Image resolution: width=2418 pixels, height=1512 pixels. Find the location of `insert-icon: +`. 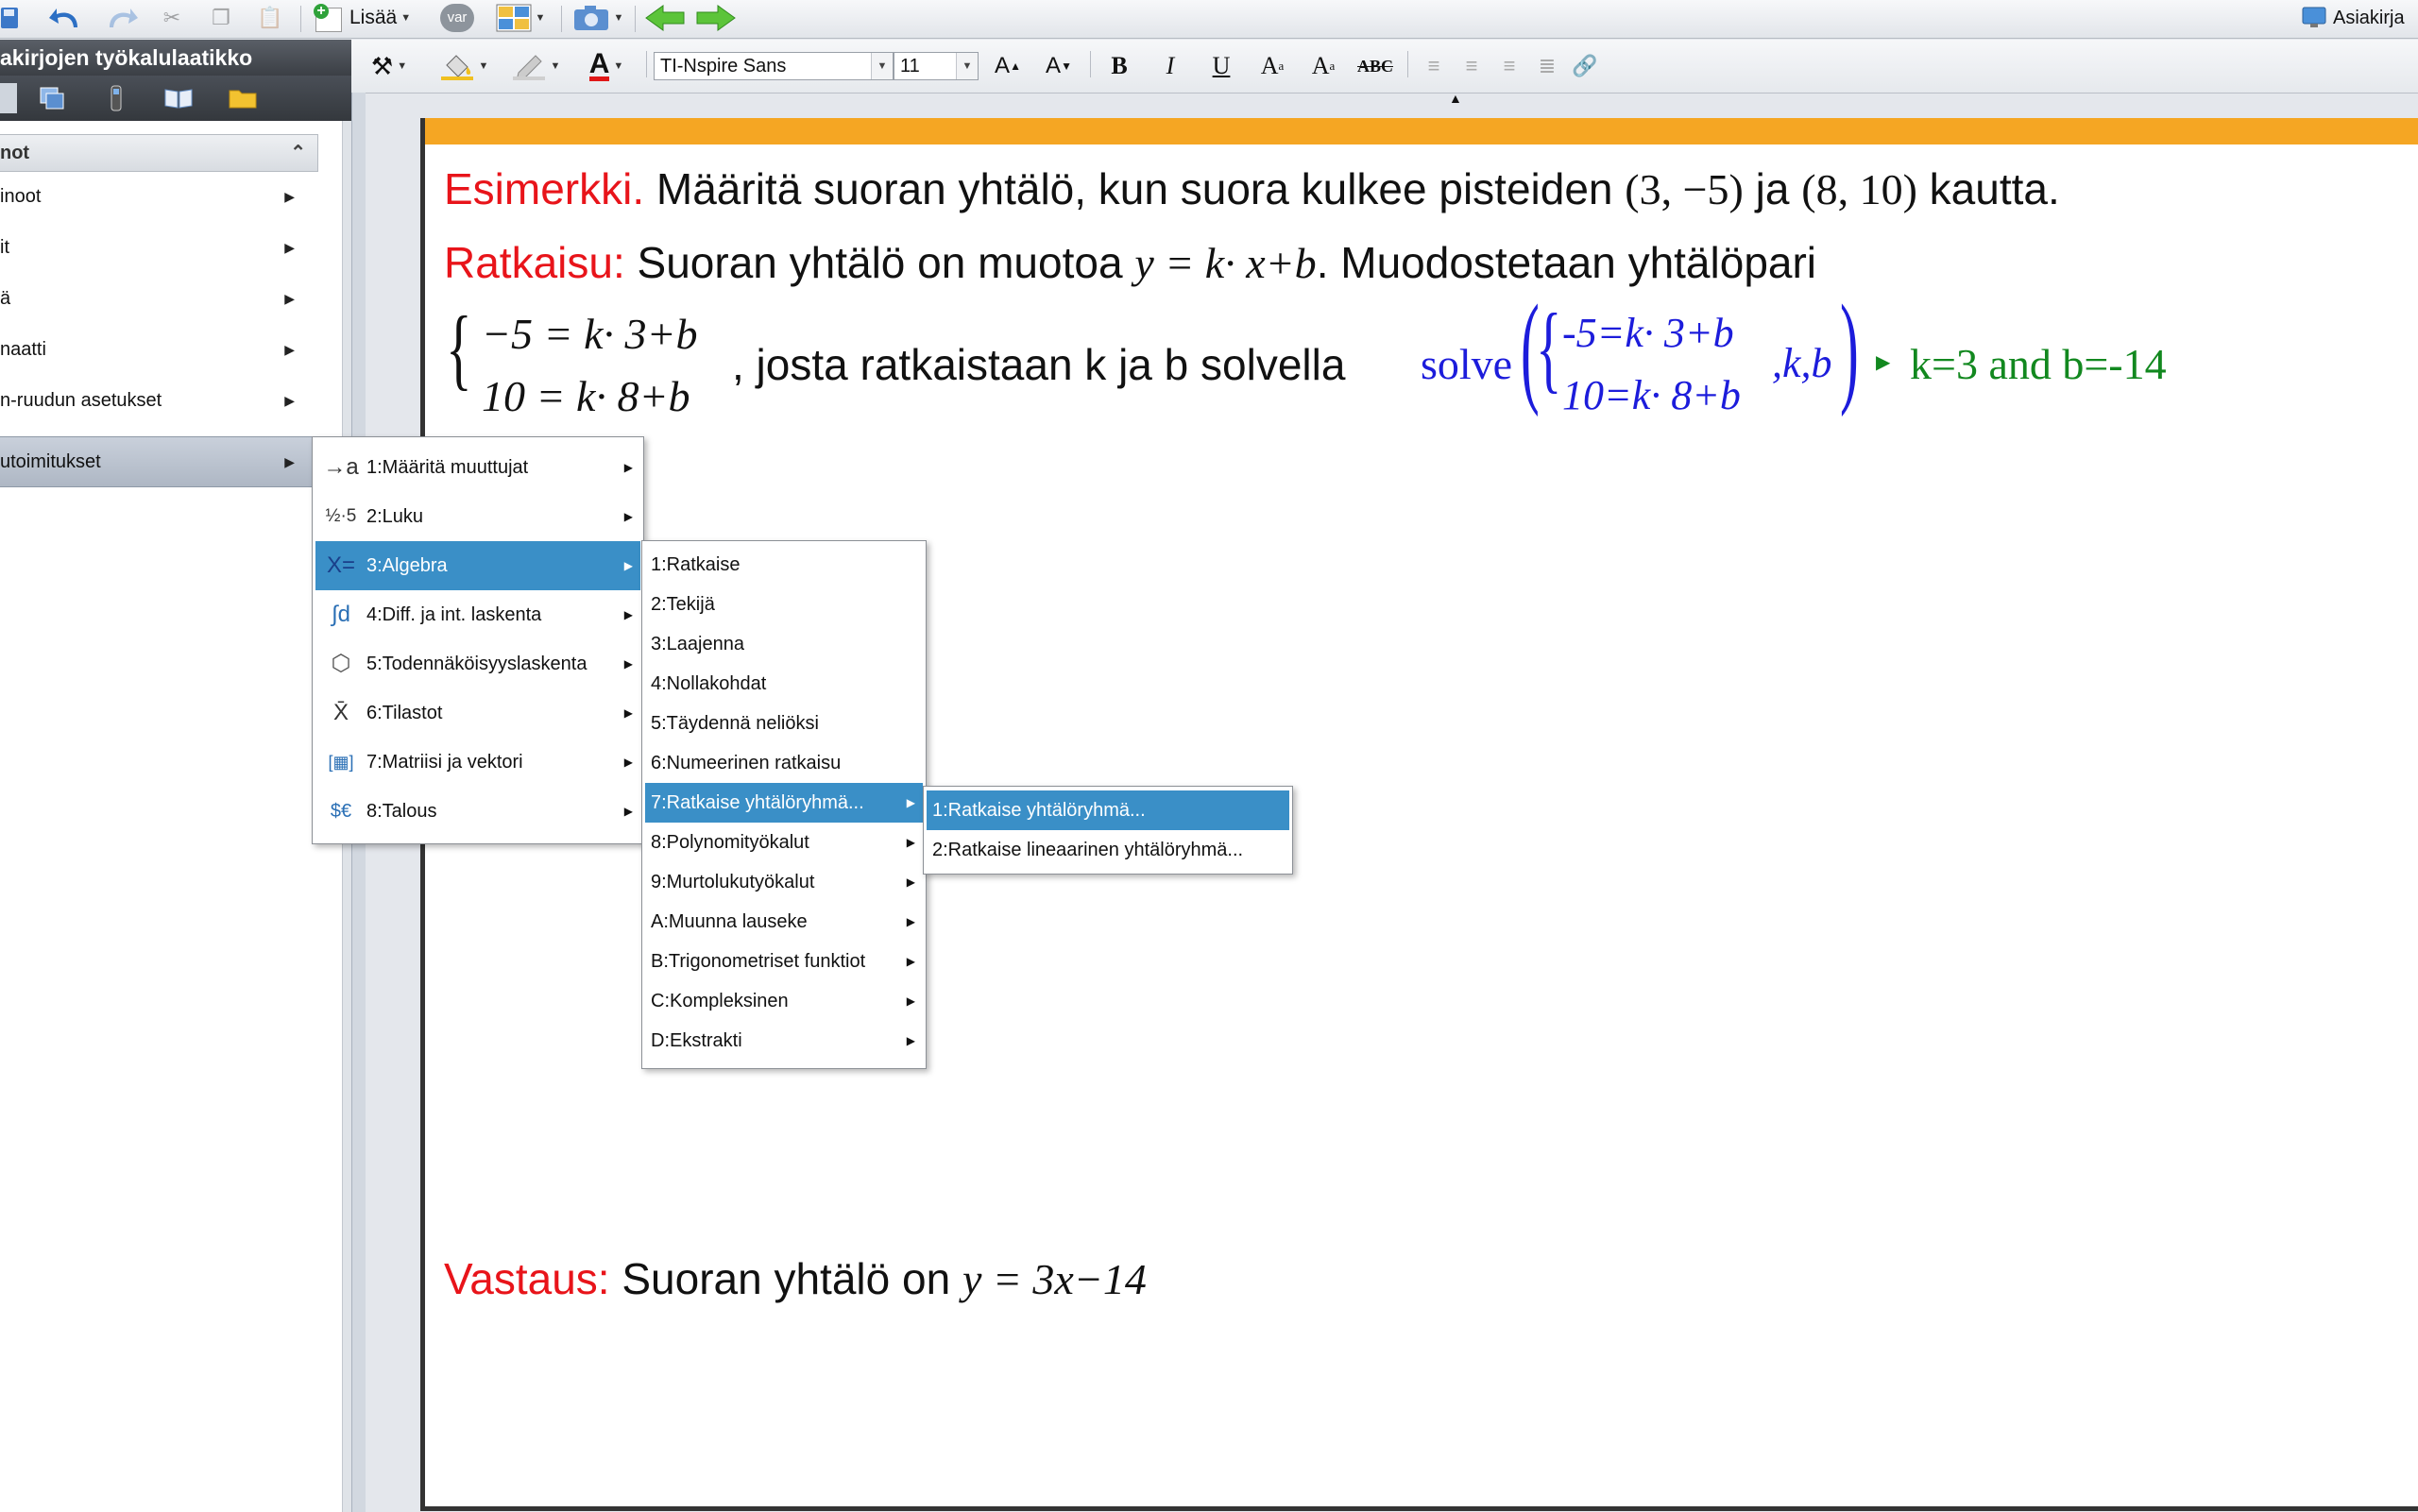

insert-icon: + is located at coordinates (330, 18).